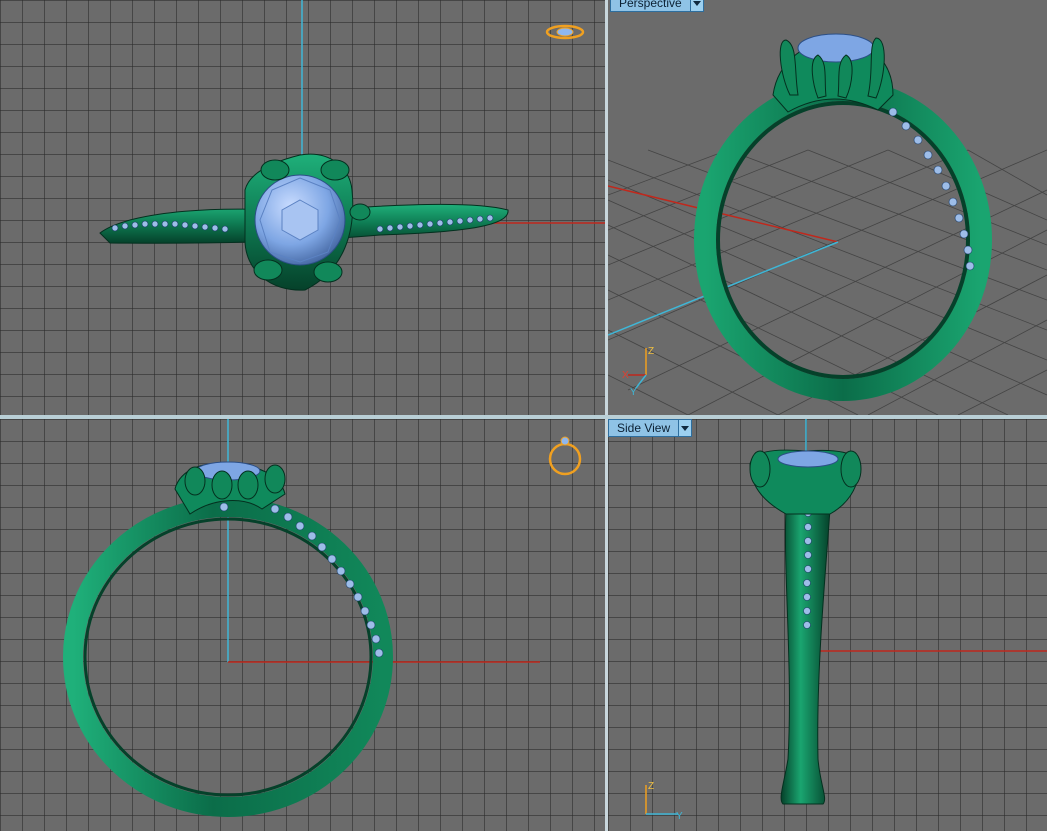 The height and width of the screenshot is (831, 1047). I want to click on viewport-menu-side-view: Side View, so click(650, 428).